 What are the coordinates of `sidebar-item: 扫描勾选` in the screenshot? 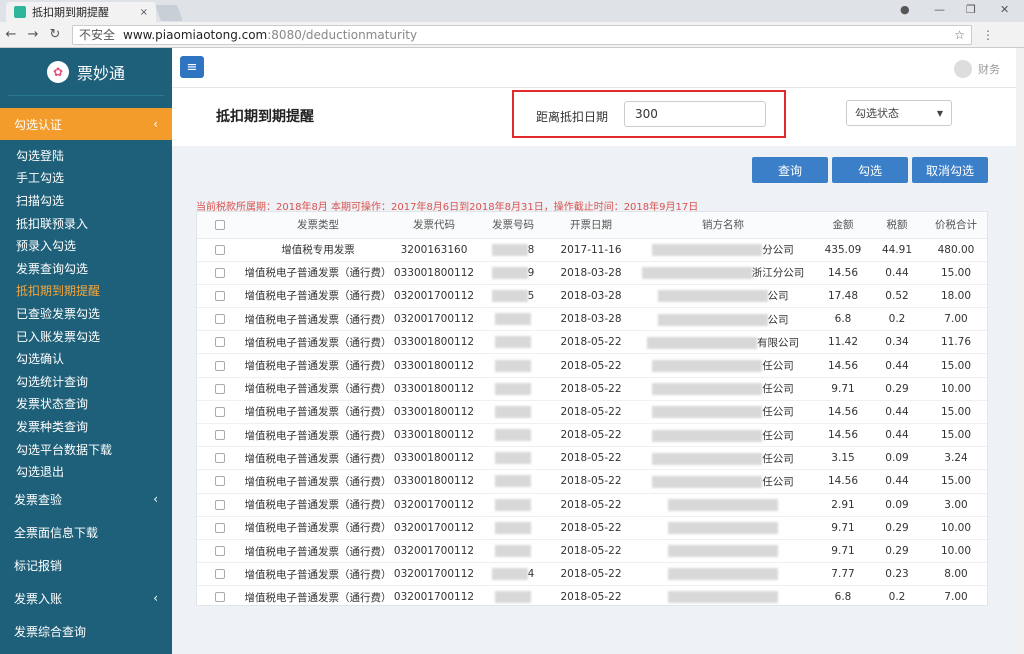 It's located at (86, 200).